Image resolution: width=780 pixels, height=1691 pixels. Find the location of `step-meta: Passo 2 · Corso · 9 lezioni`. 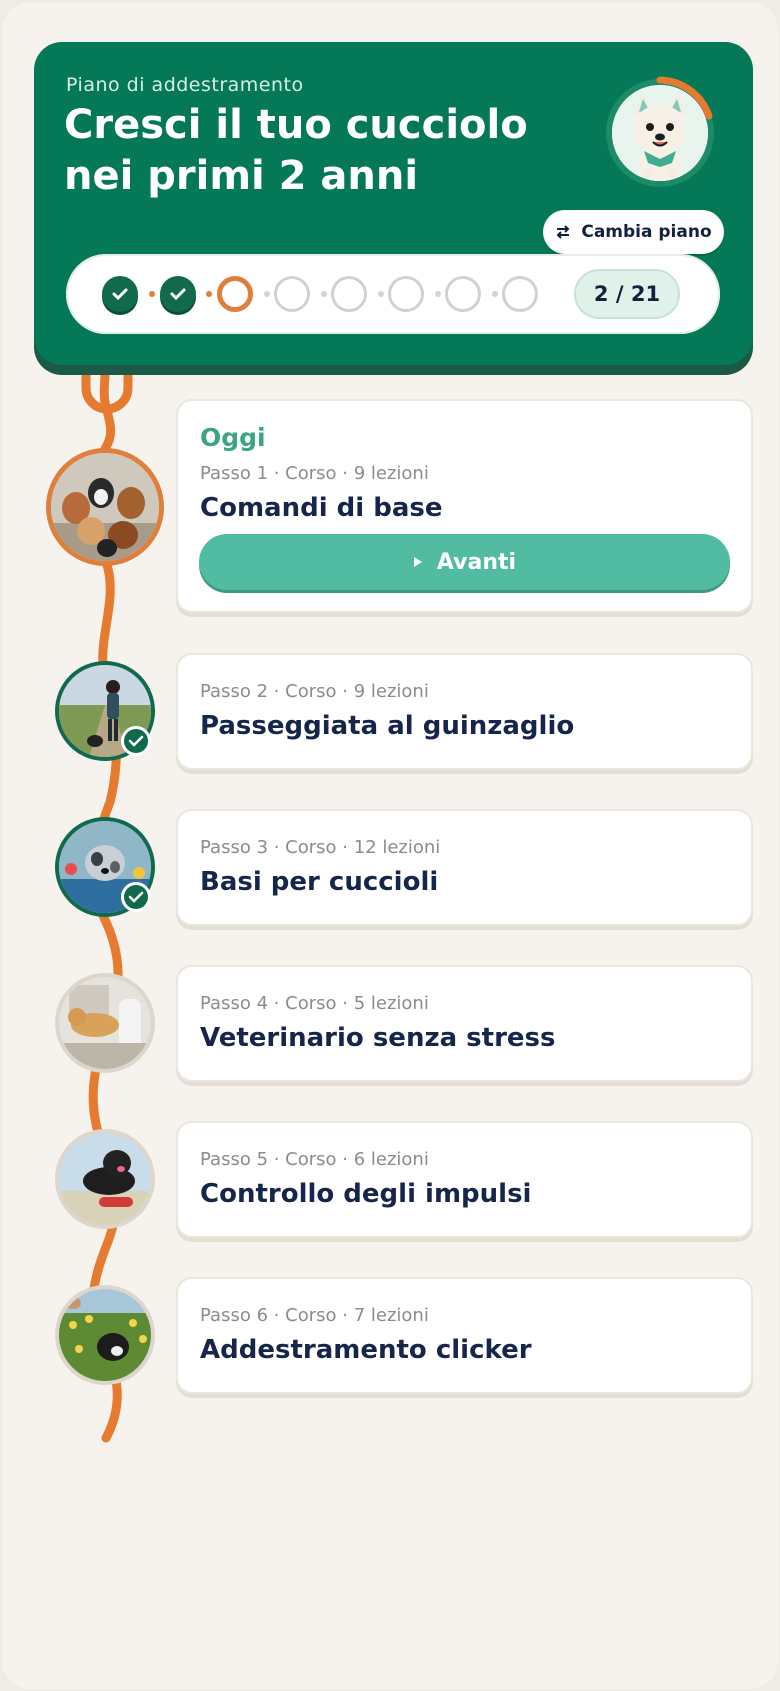

step-meta: Passo 2 · Corso · 9 lezioni is located at coordinates (314, 691).